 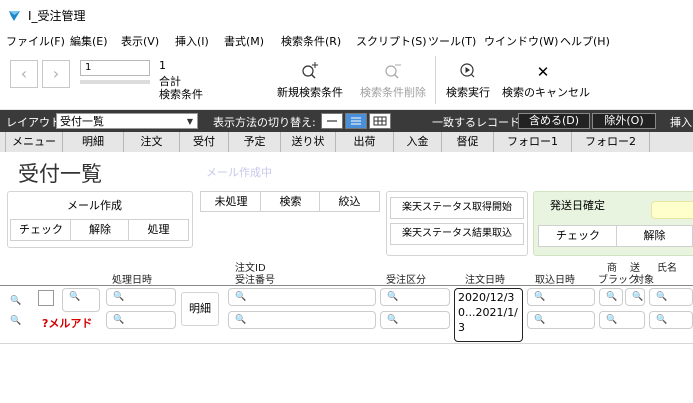 I want to click on view-as-label: 表示方法の切り替え:, so click(x=264, y=122).